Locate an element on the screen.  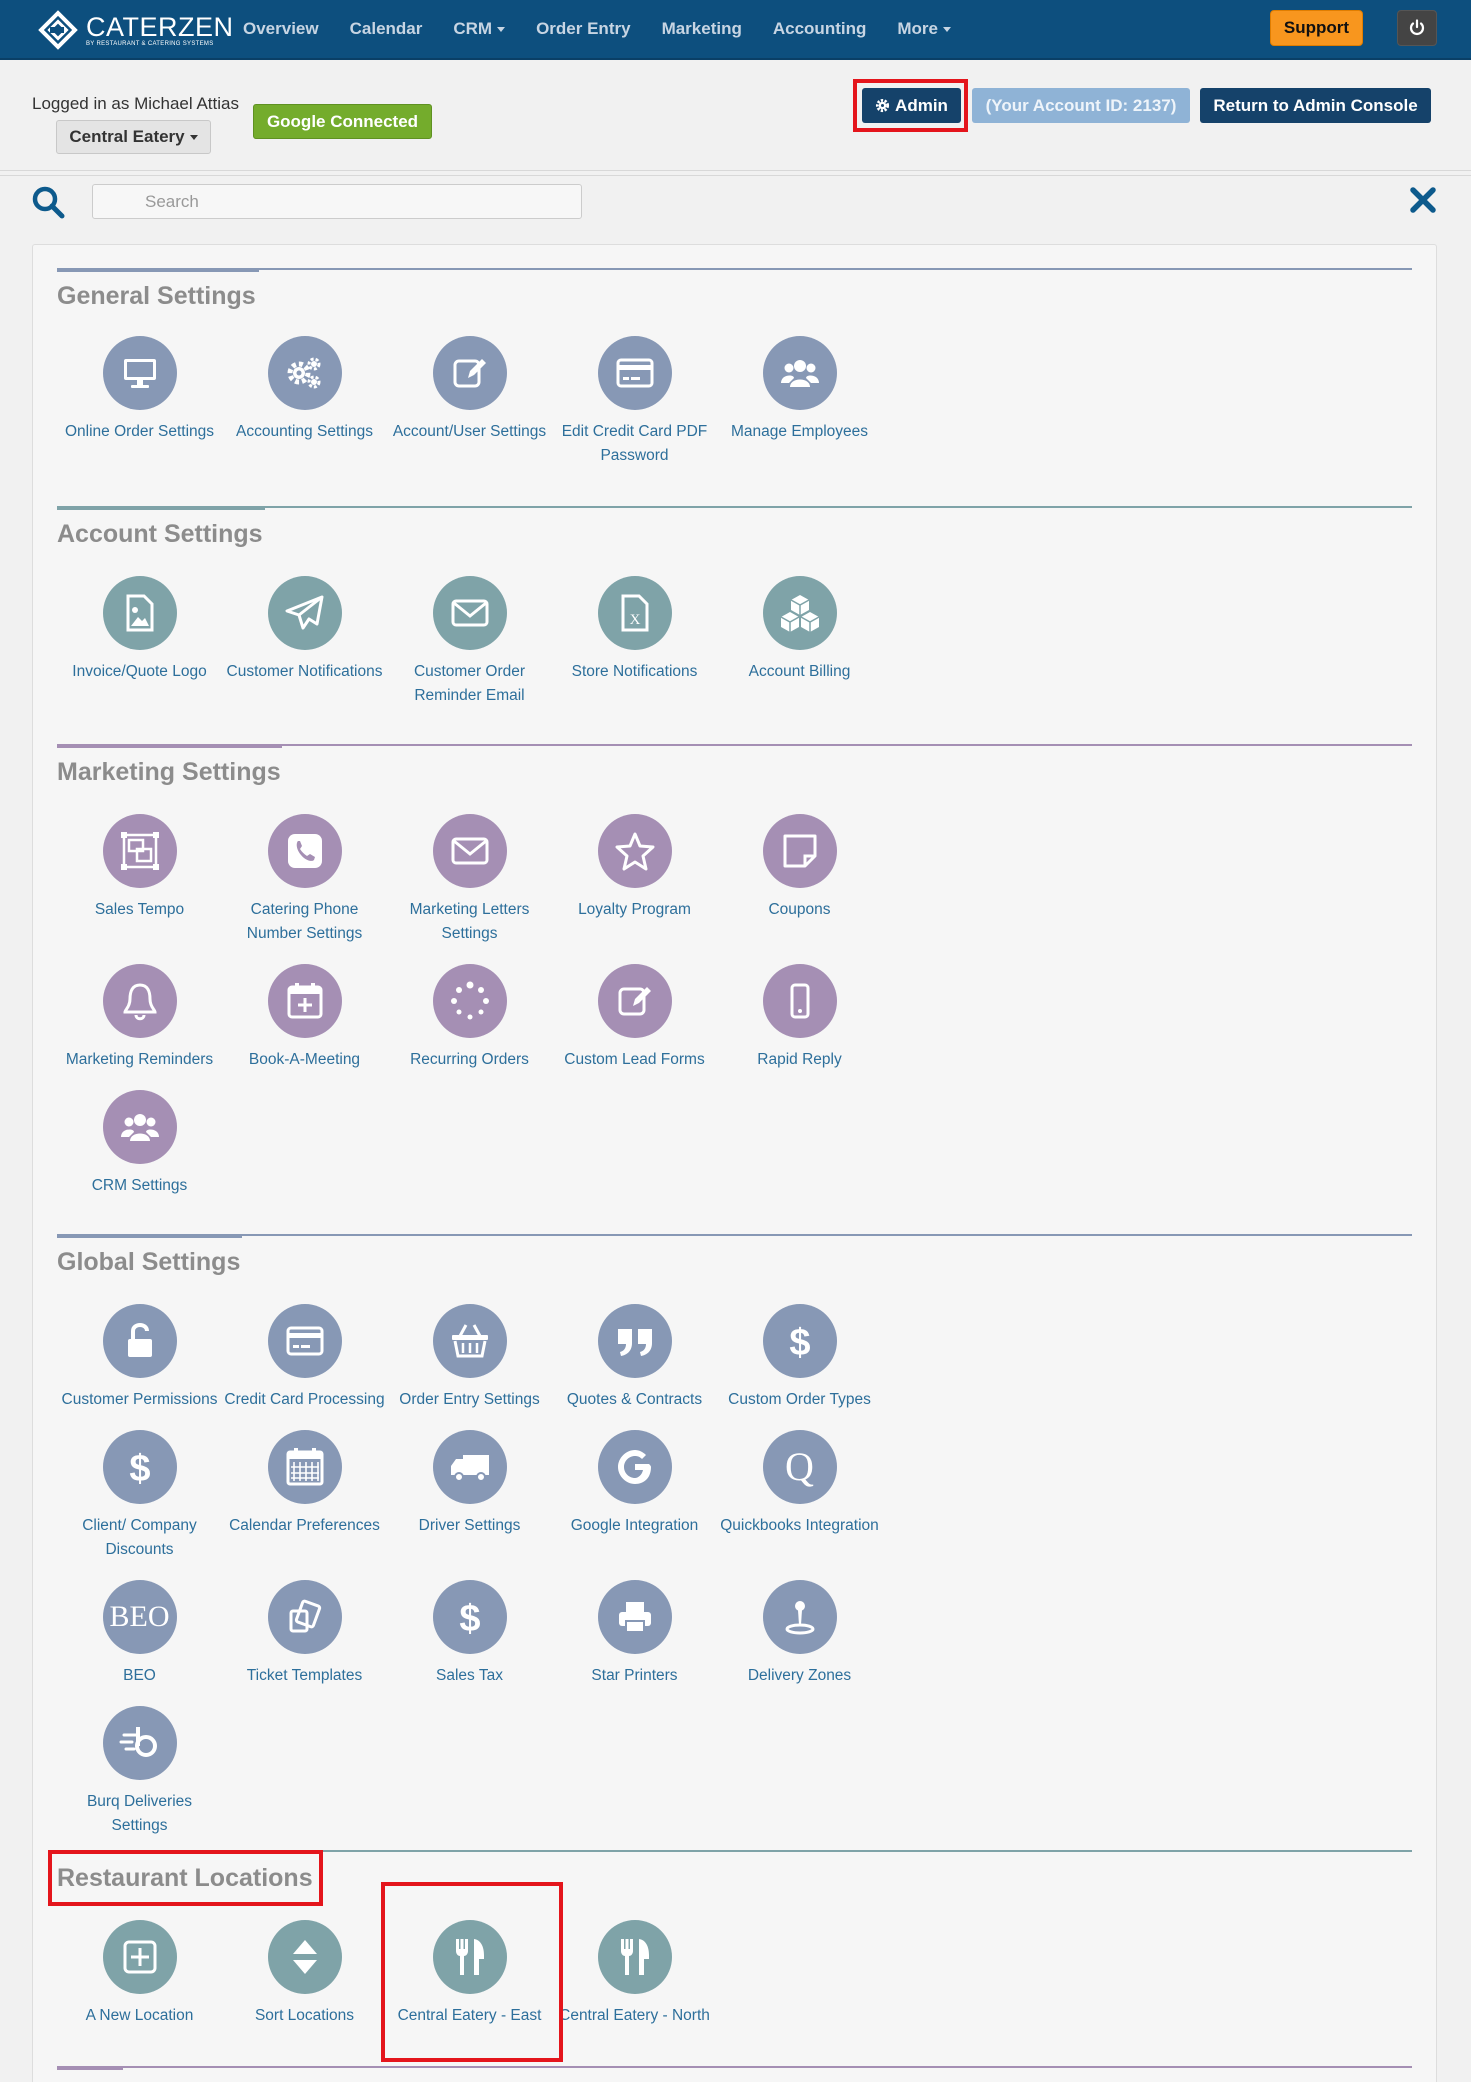
tile-label: Central Eatery - North is located at coordinates (634, 2015).